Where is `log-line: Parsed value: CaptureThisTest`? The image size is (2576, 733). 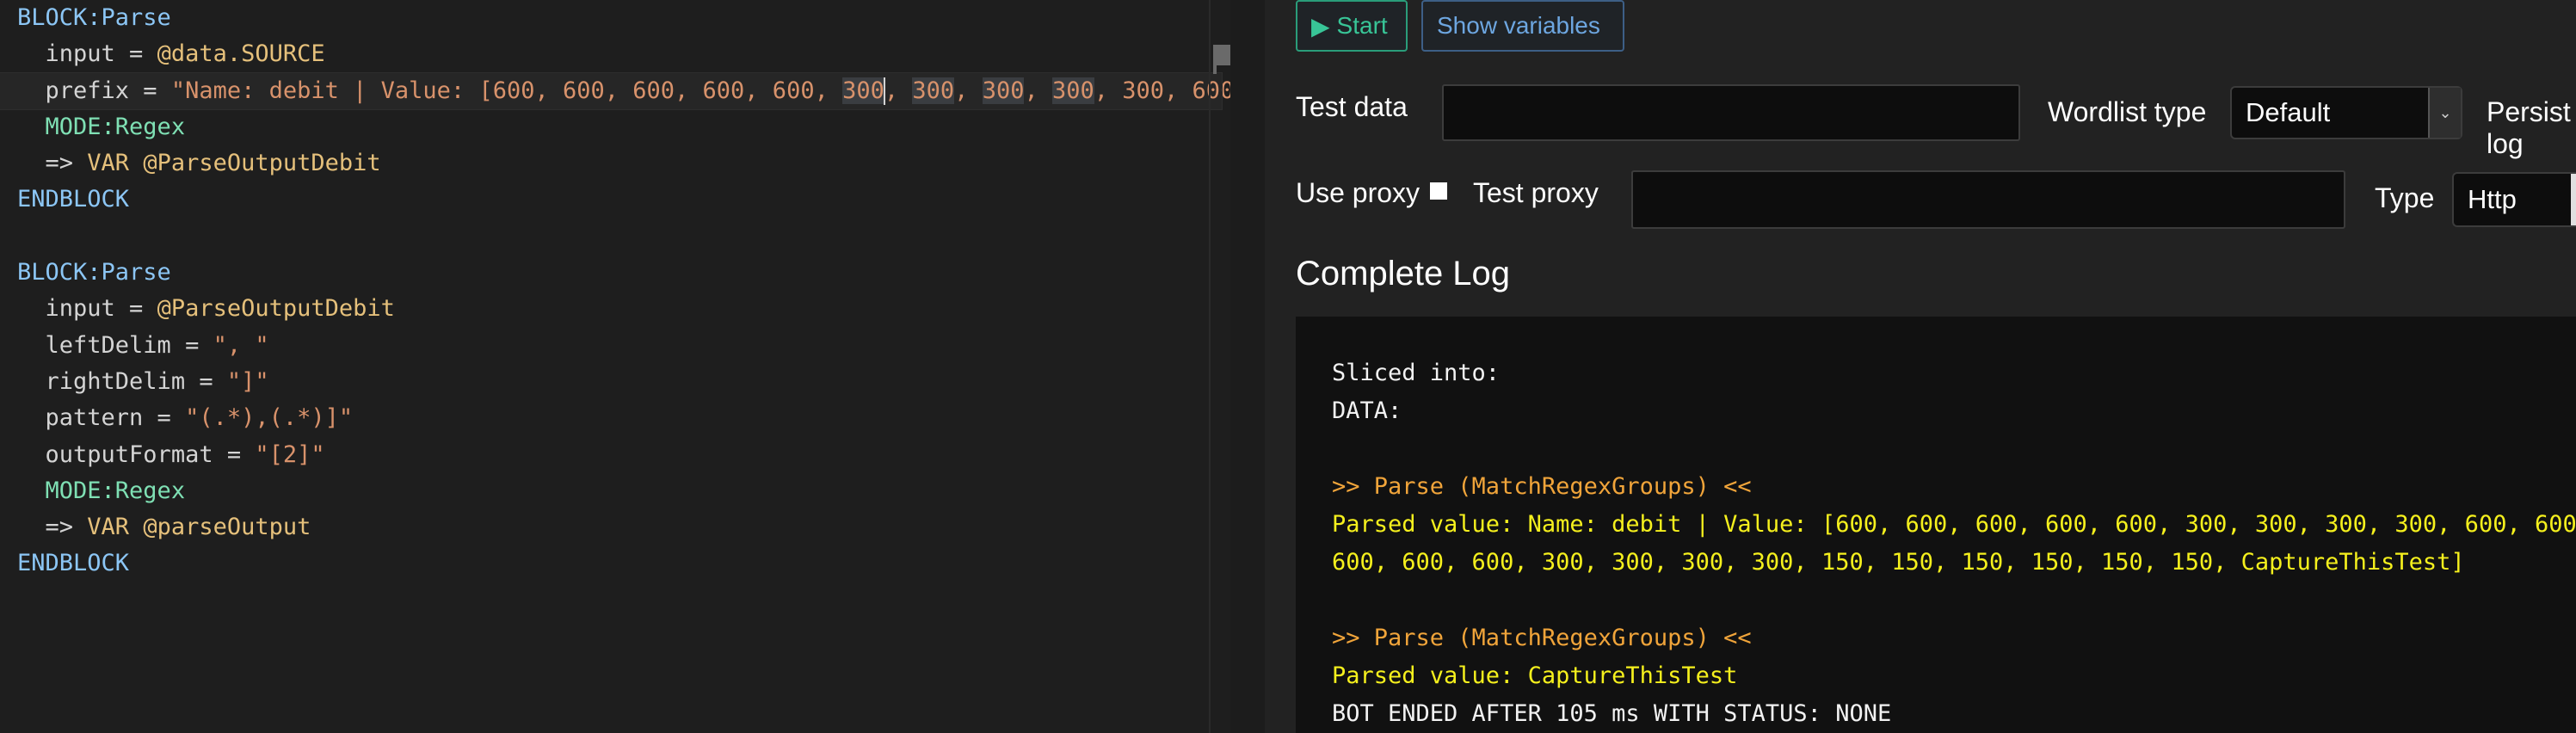
log-line: Parsed value: CaptureThisTest is located at coordinates (1535, 675).